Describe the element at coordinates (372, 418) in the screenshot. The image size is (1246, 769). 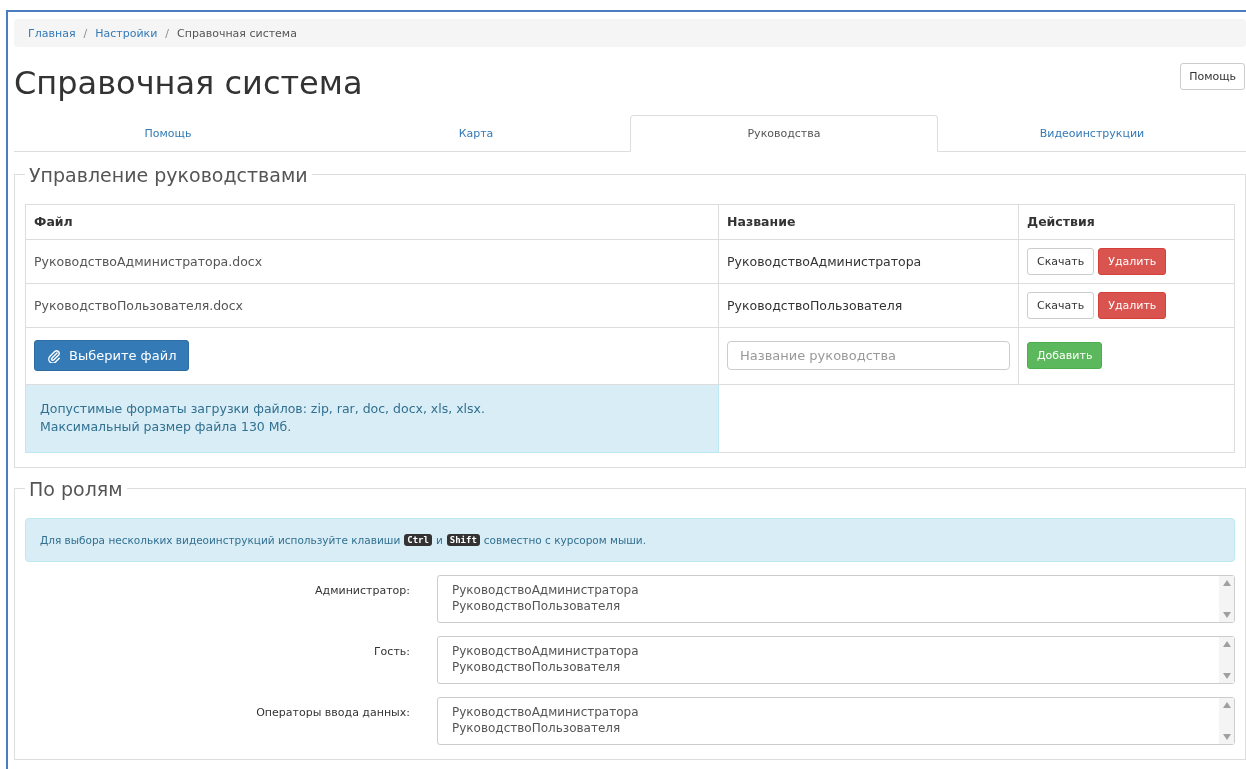
I see `formats-note: Допустимые форматы загрузки файлов: zip, rar, doc, docx, xls, xlsx. Максимальный размер файла 130 Мб.` at that location.